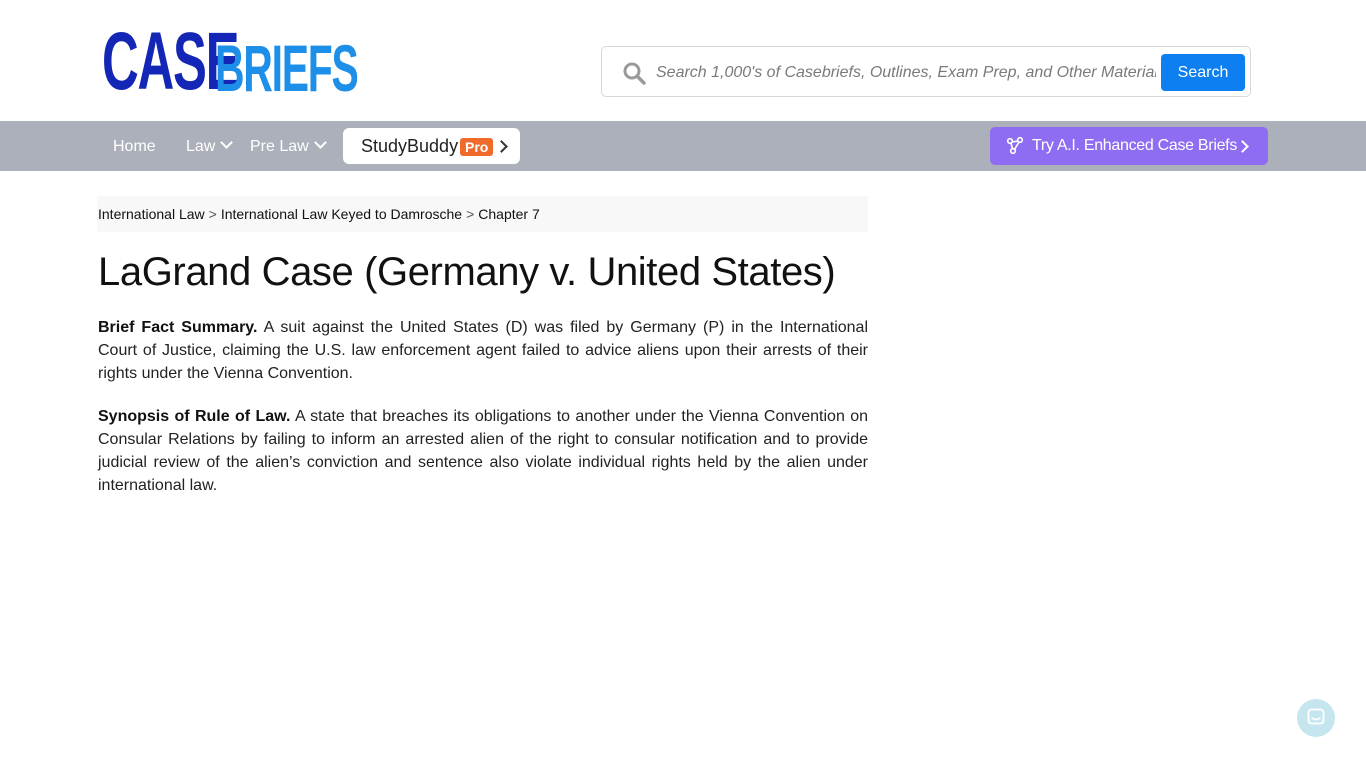 The width and height of the screenshot is (1366, 768). What do you see at coordinates (178, 327) in the screenshot?
I see `section-heading: Brief Fact Summary.` at bounding box center [178, 327].